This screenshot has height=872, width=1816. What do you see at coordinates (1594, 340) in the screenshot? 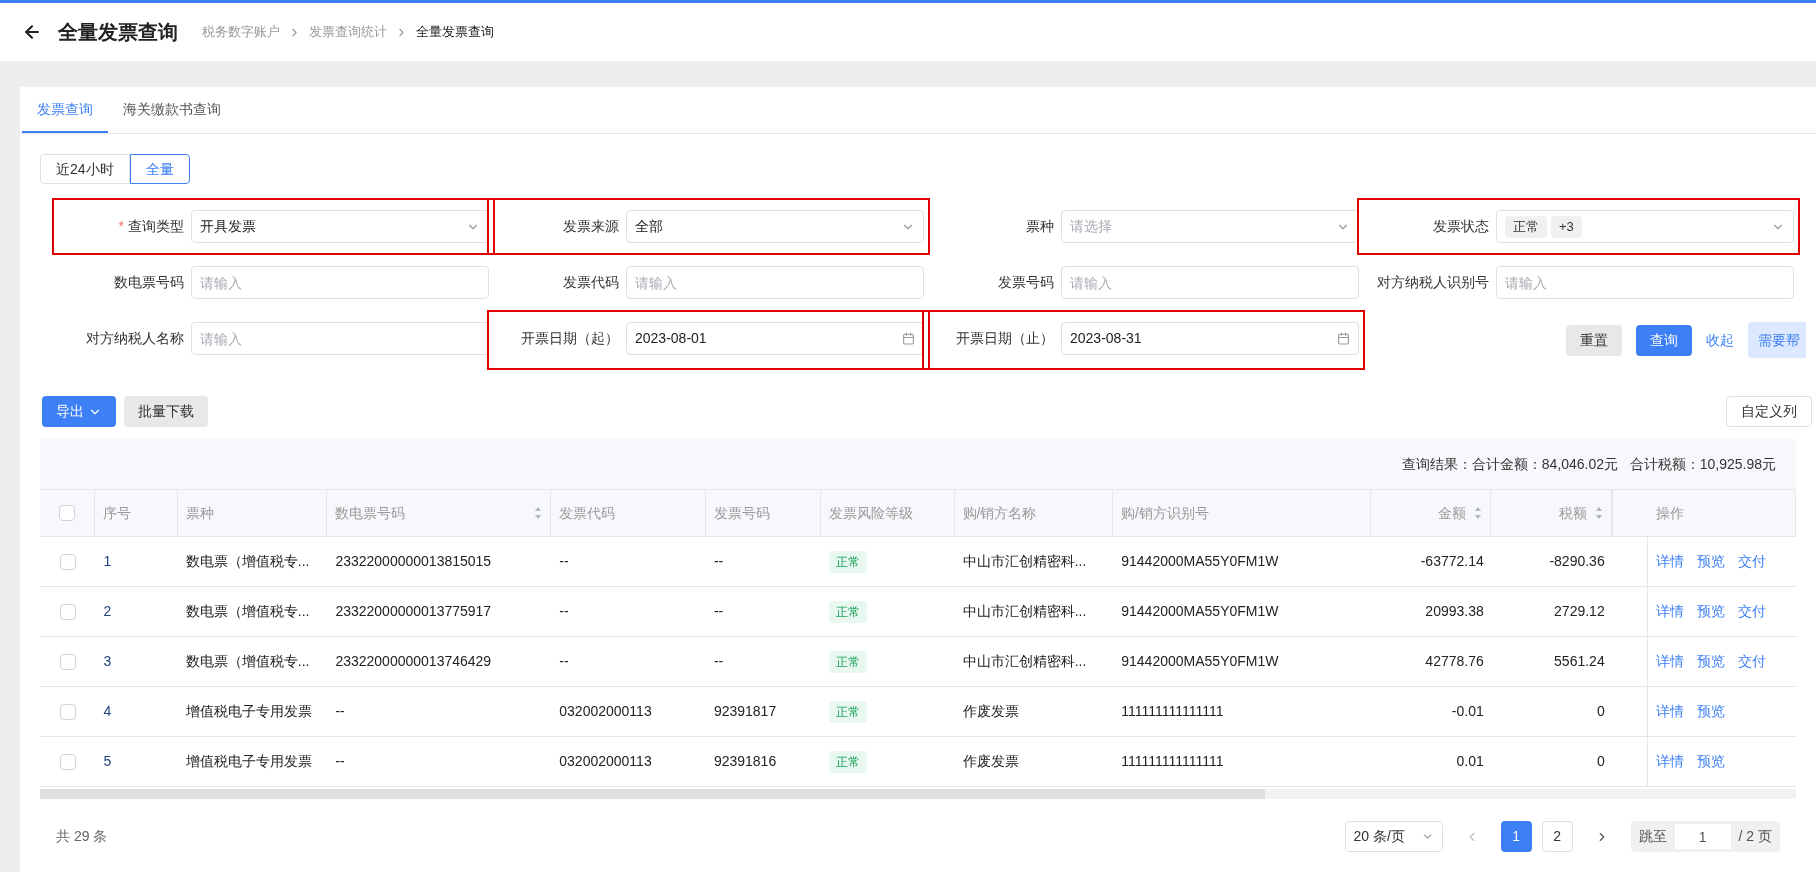
I see `reset-button: 重置` at bounding box center [1594, 340].